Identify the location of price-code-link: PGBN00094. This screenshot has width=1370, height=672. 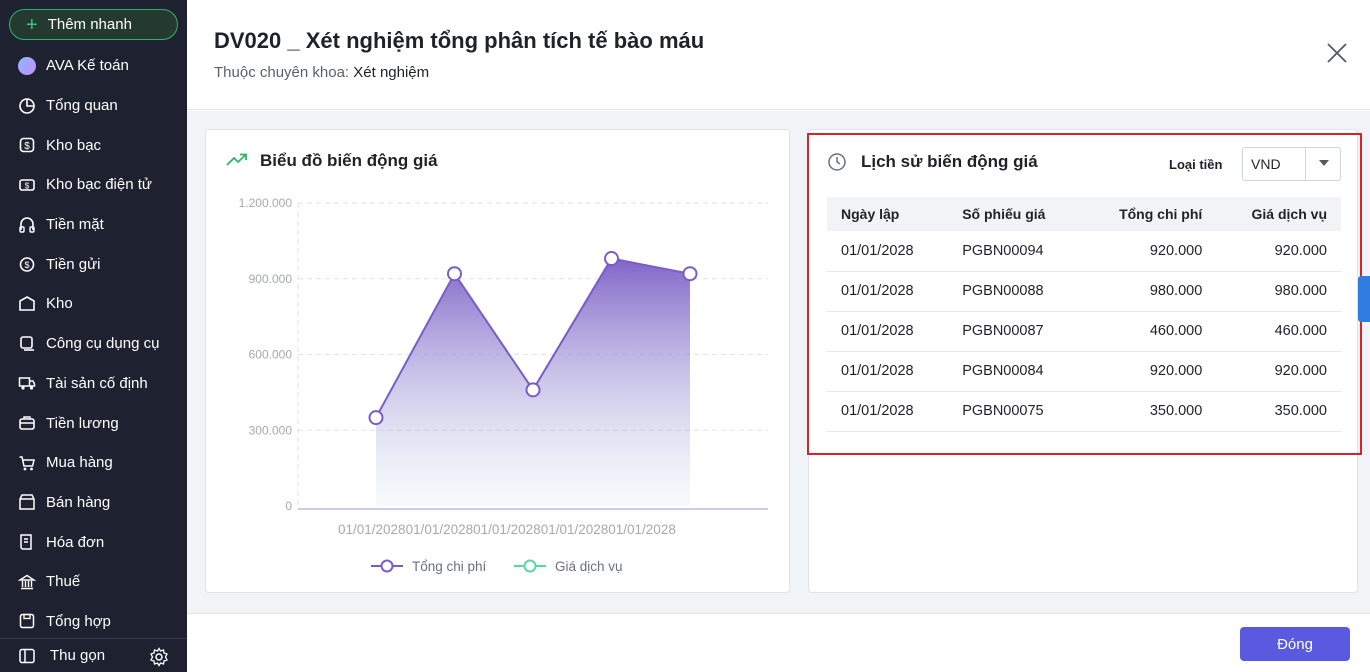
(1015, 251).